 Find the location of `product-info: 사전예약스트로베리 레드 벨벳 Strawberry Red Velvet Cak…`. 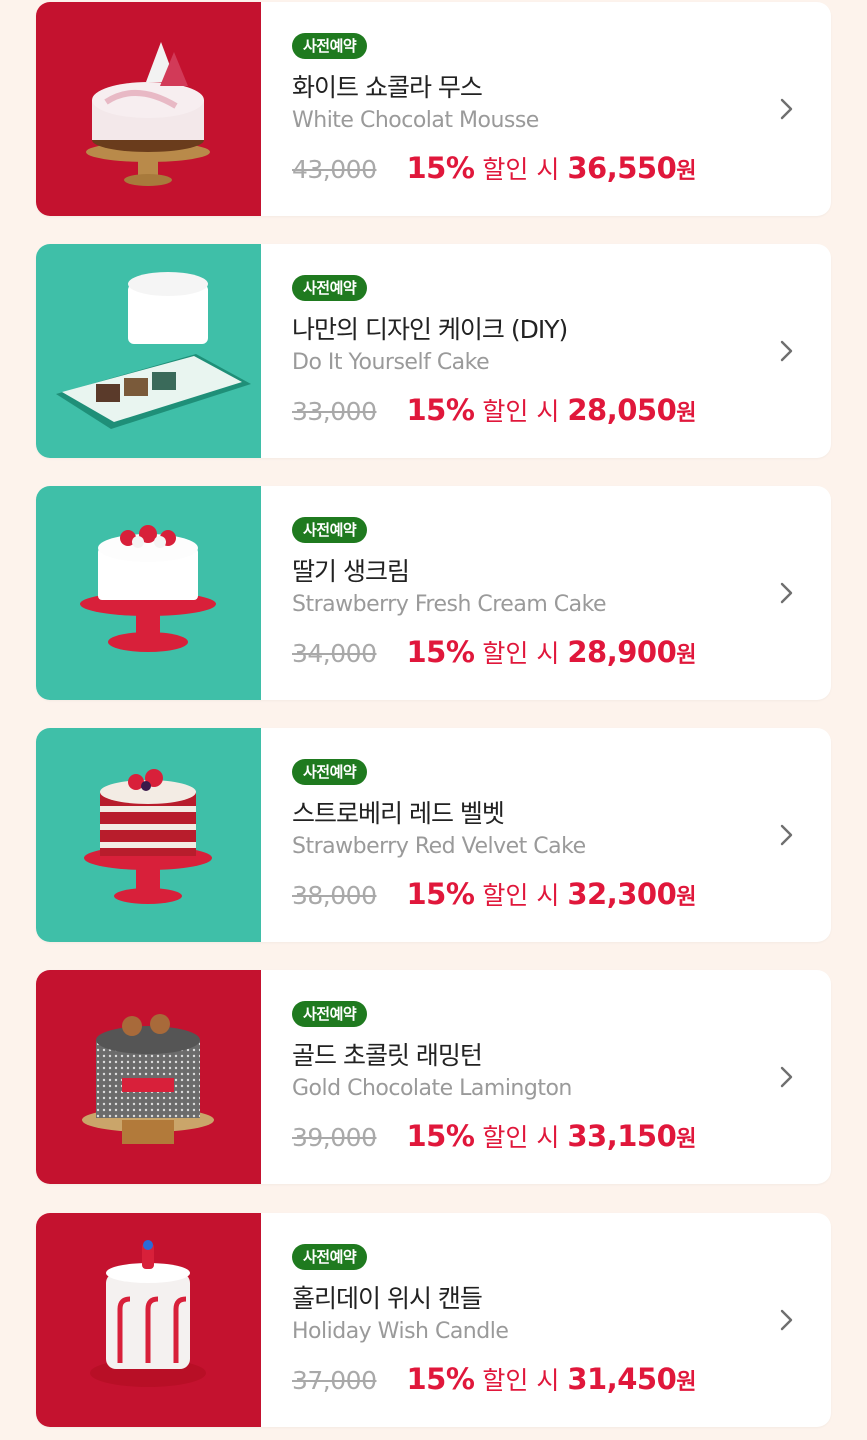

product-info: 사전예약스트로베리 레드 벨벳 Strawberry Red Velvet Cak… is located at coordinates (531, 835).